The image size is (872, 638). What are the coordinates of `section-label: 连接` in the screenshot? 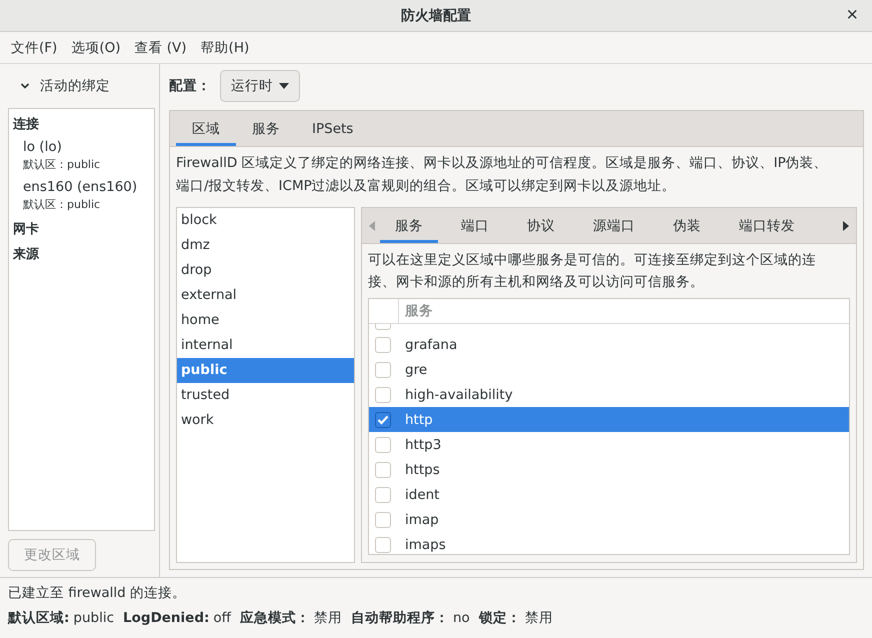 It's located at (81, 124).